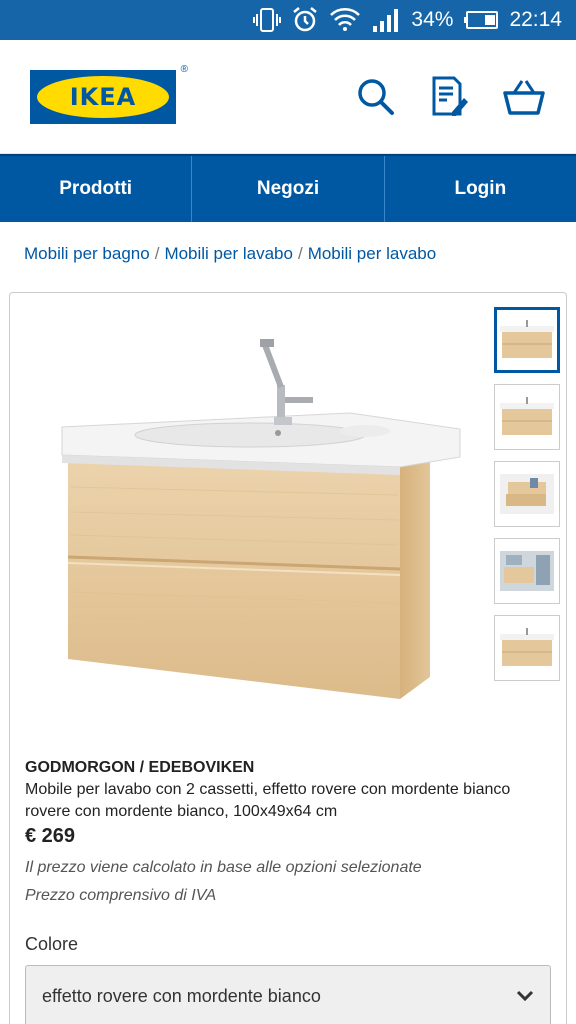 The width and height of the screenshot is (576, 1024). I want to click on signal-icon, so click(386, 20).